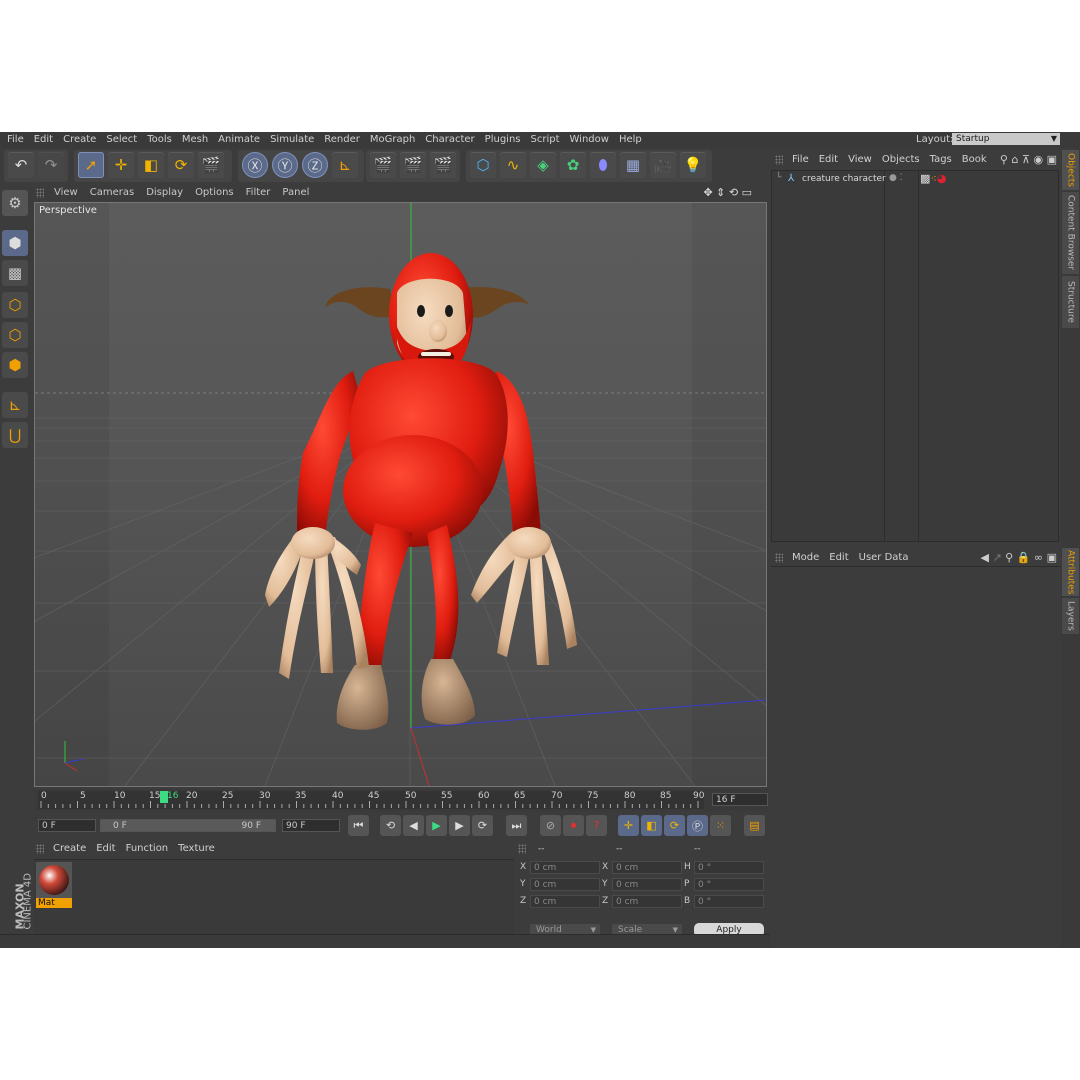  Describe the element at coordinates (565, 901) in the screenshot. I see `pos-z-field: 0 cm` at that location.